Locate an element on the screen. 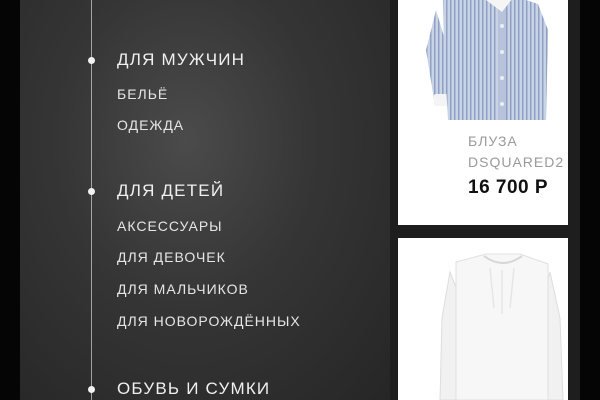  product-price: 16 700 Р is located at coordinates (508, 187).